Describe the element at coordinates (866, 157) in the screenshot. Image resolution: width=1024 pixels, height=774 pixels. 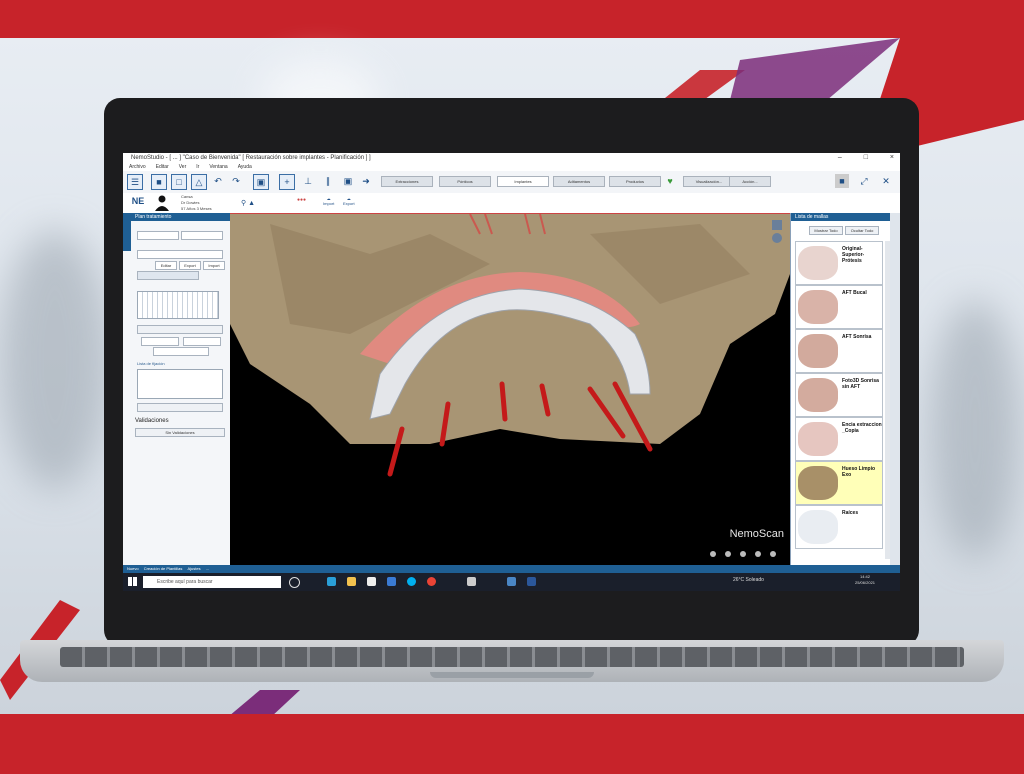
I see `maximize-button: □` at that location.